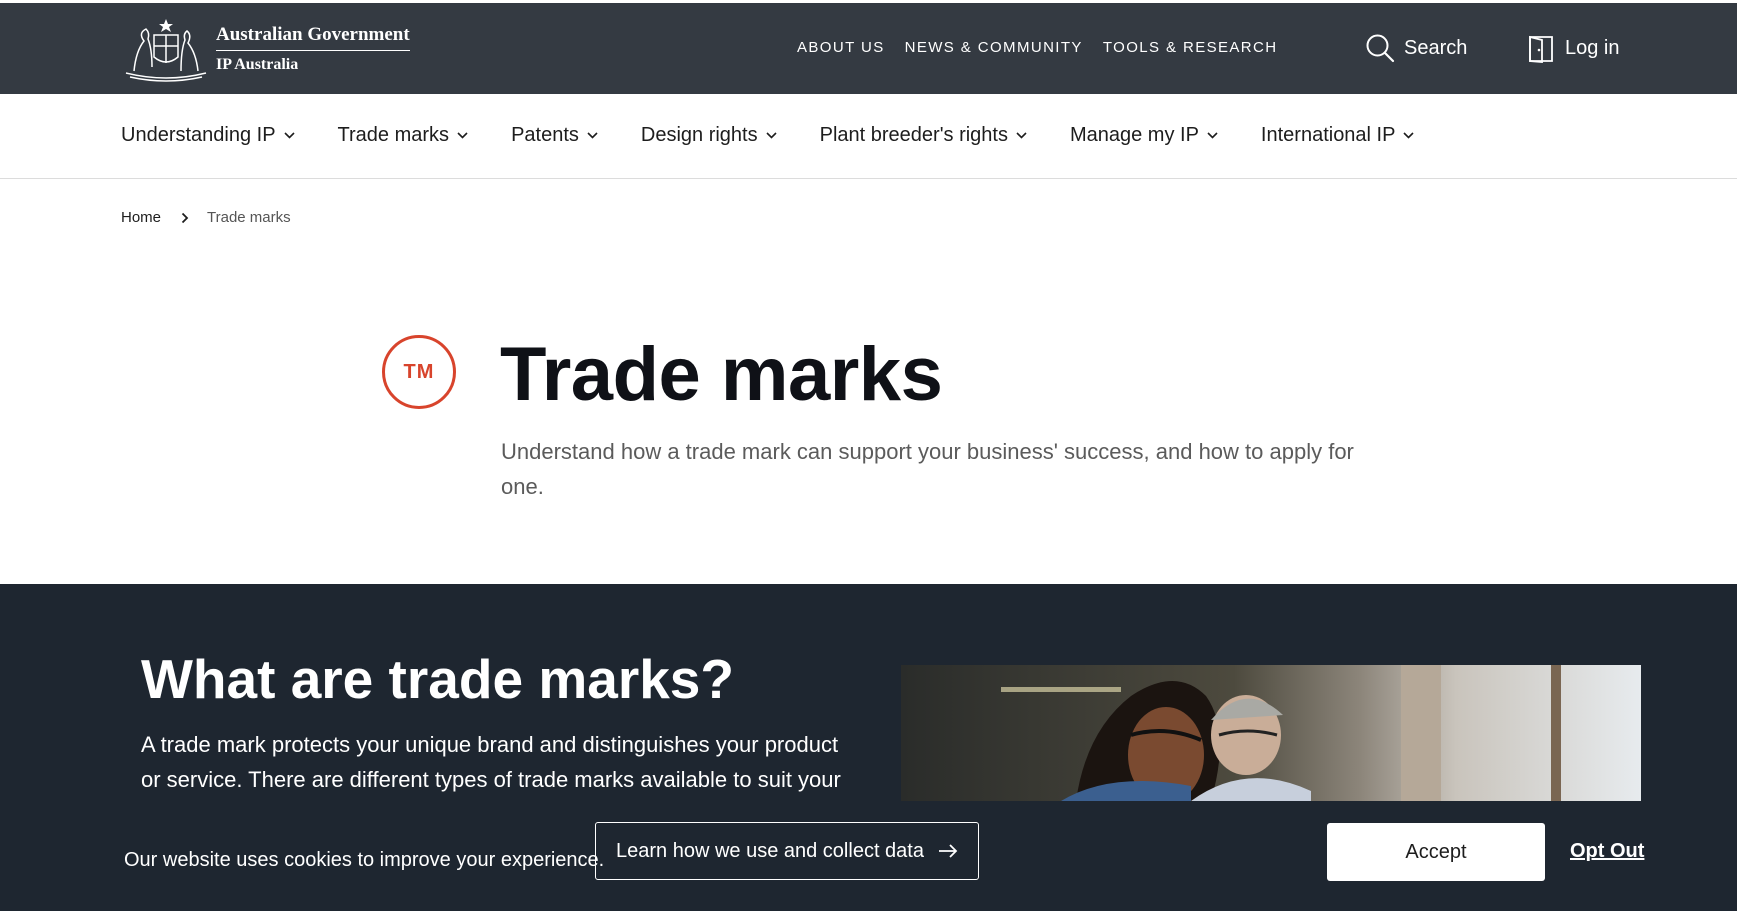 The height and width of the screenshot is (911, 1737). I want to click on utility-link-news-community: NEWS & COMMUNITY, so click(994, 47).